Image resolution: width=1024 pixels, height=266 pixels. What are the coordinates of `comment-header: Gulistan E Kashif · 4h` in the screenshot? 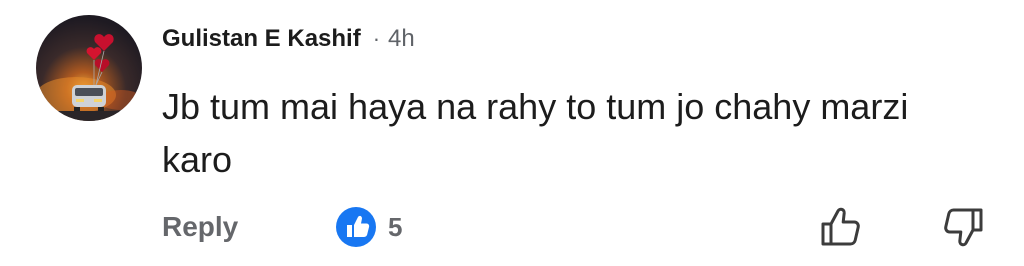 It's located at (288, 39).